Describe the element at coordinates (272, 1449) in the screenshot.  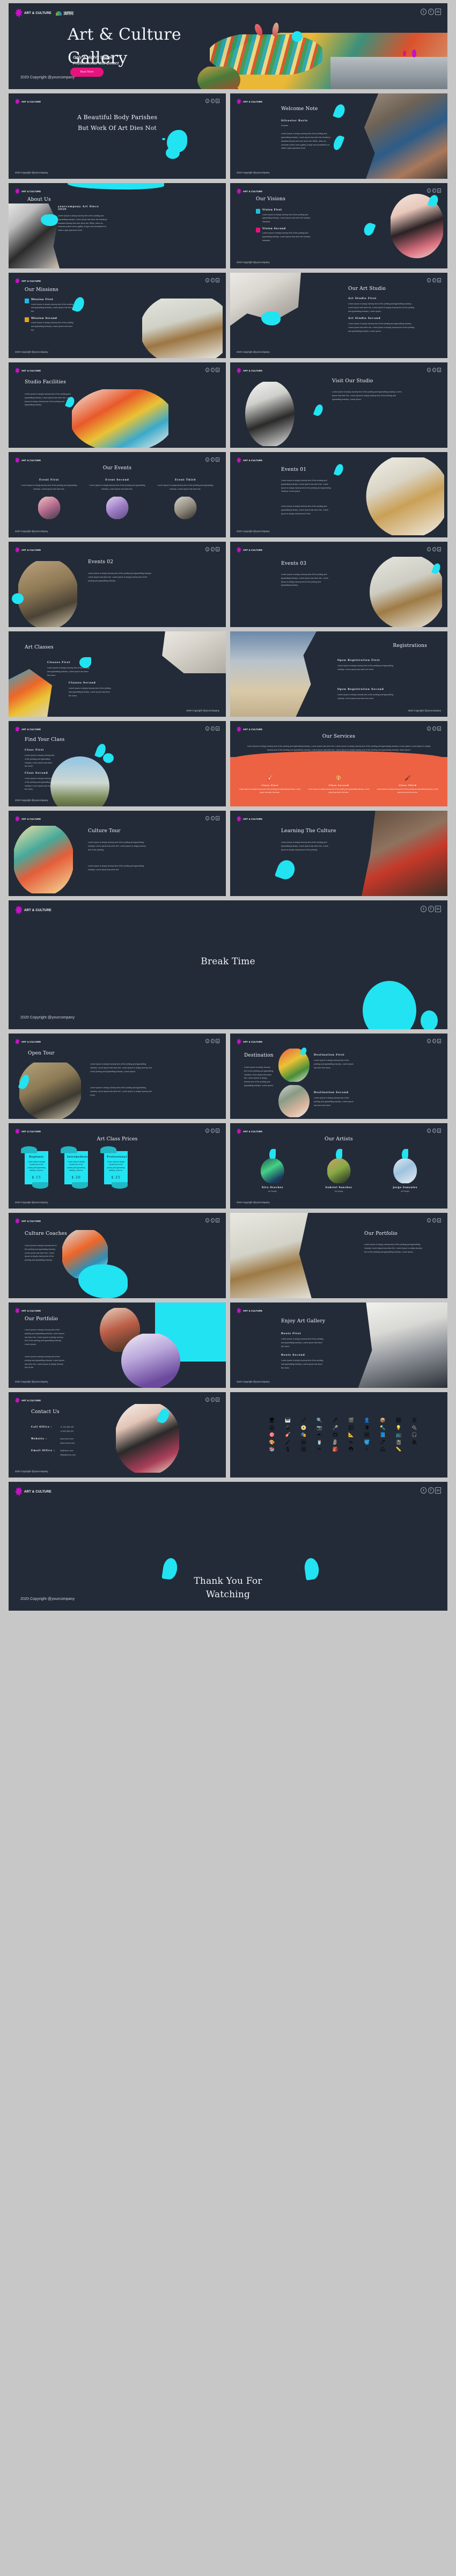
I see `icon-books-icon: 📚` at that location.